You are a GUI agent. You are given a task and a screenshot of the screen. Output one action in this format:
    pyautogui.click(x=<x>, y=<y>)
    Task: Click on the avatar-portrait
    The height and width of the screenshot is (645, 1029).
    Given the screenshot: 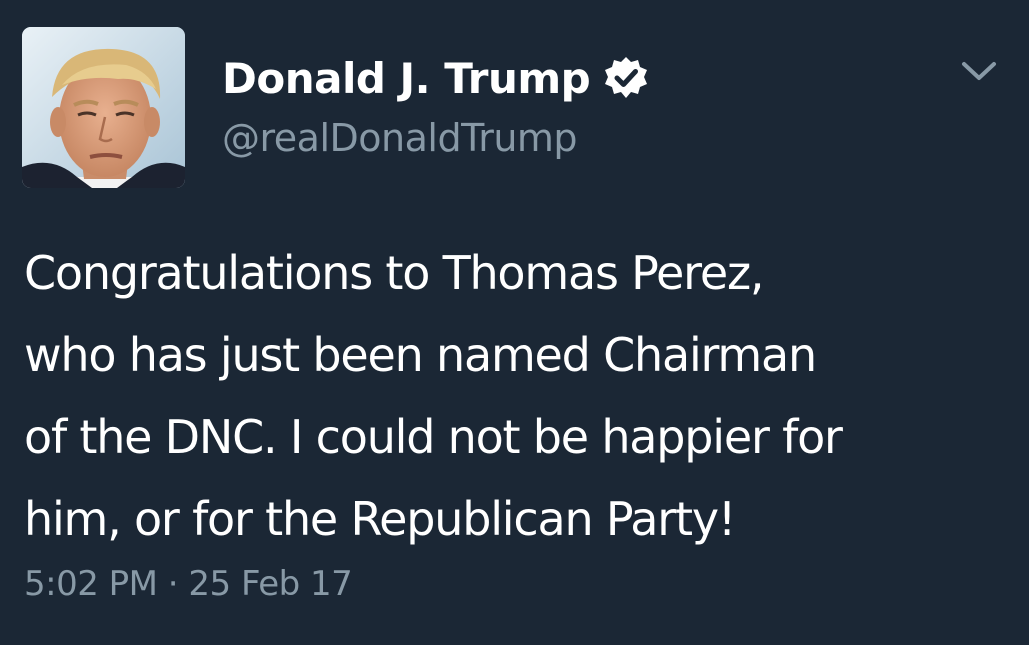 What is the action you would take?
    pyautogui.click(x=103, y=107)
    